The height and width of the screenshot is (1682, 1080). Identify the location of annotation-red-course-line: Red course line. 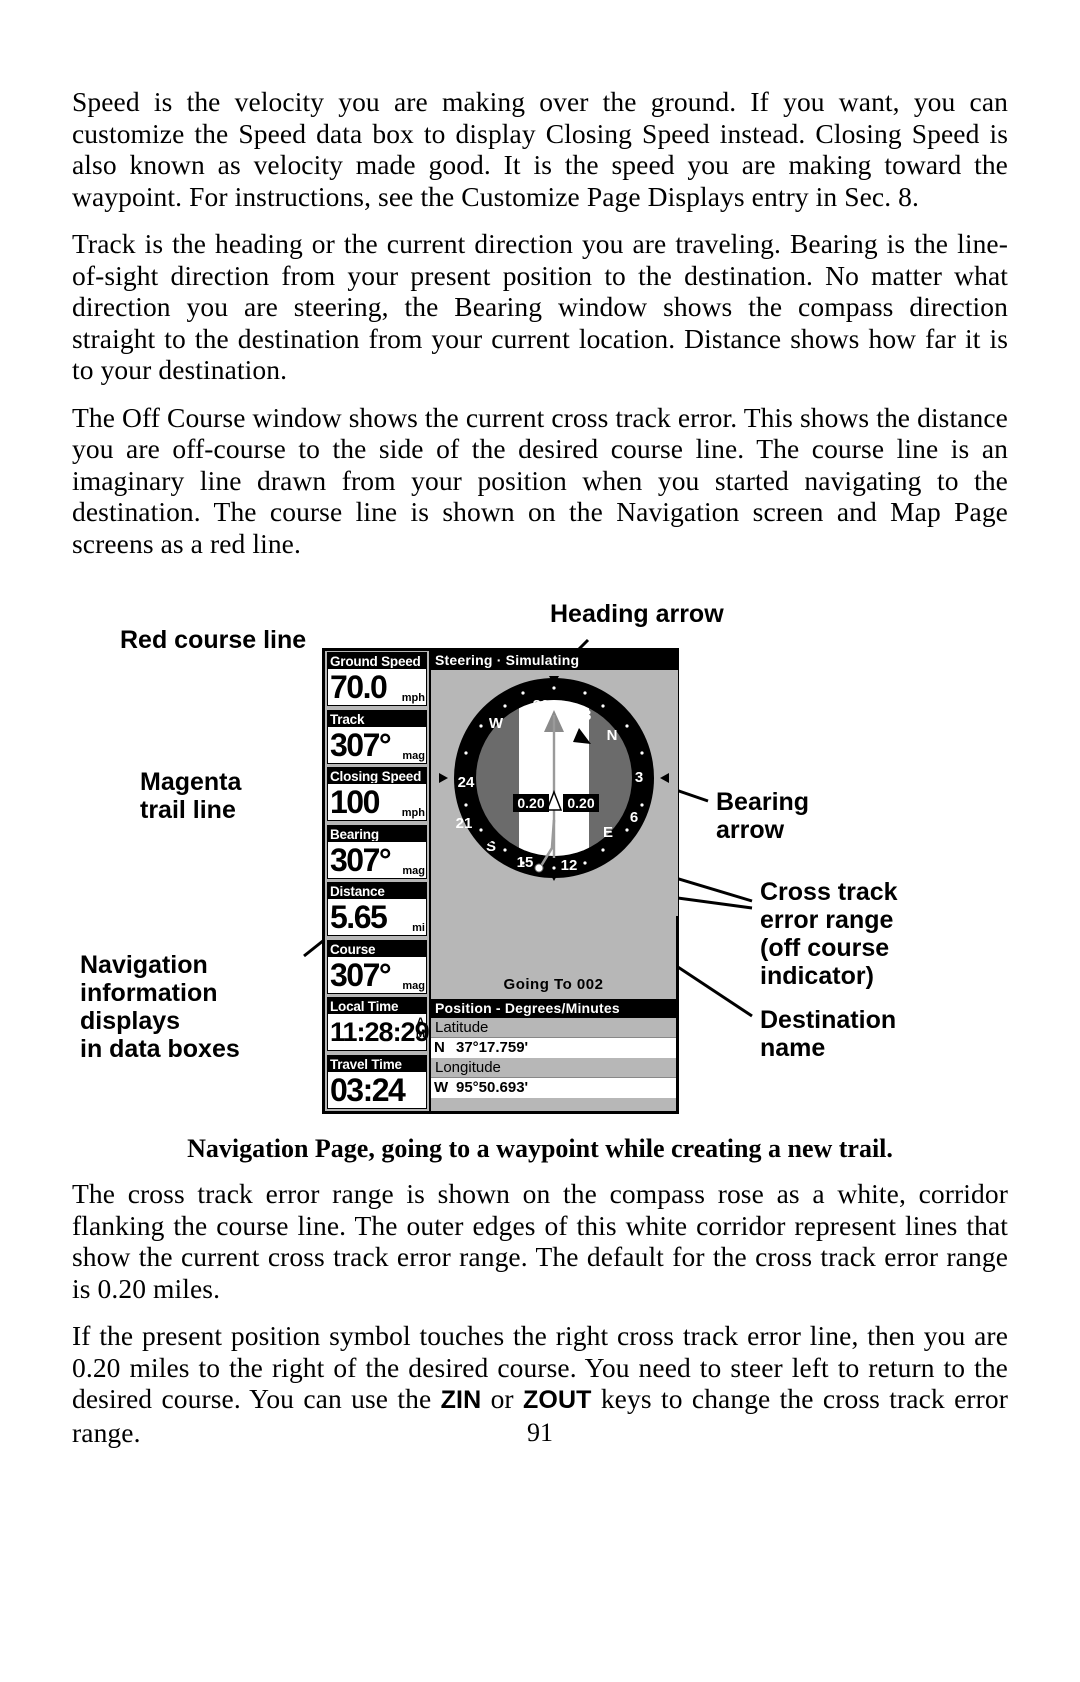
(213, 640).